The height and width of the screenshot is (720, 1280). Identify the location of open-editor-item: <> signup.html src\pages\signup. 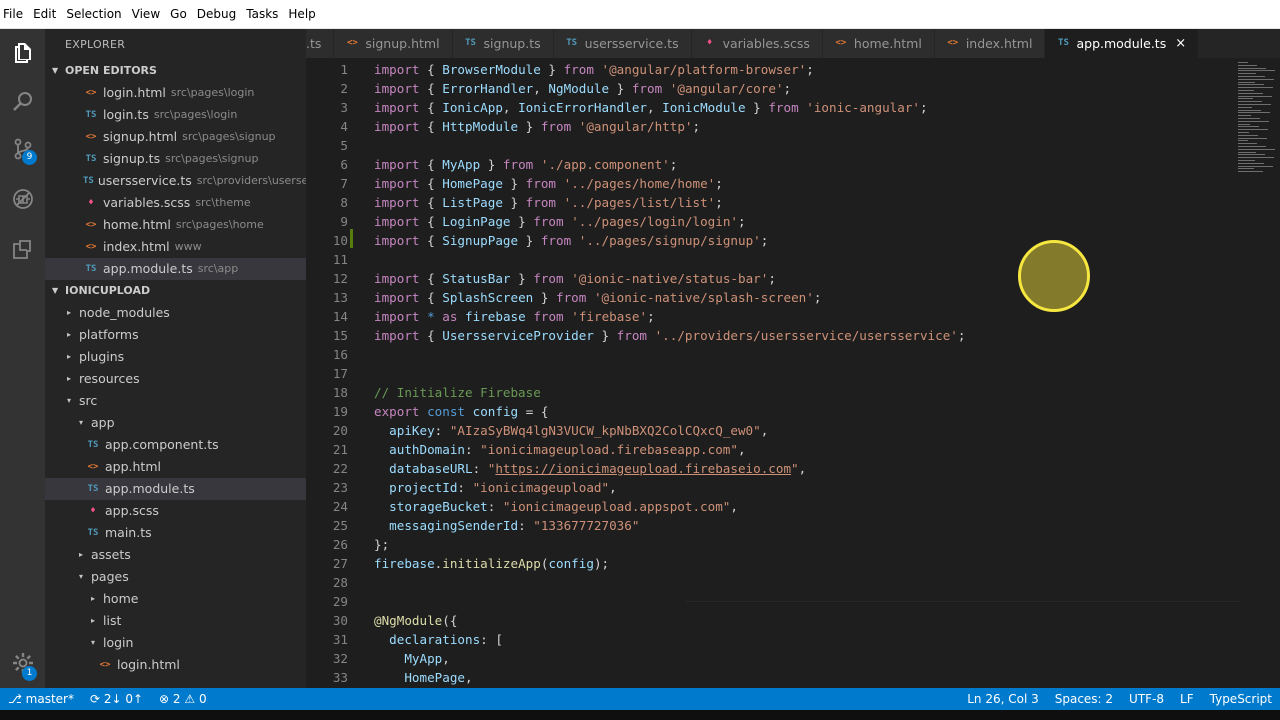
(175, 137).